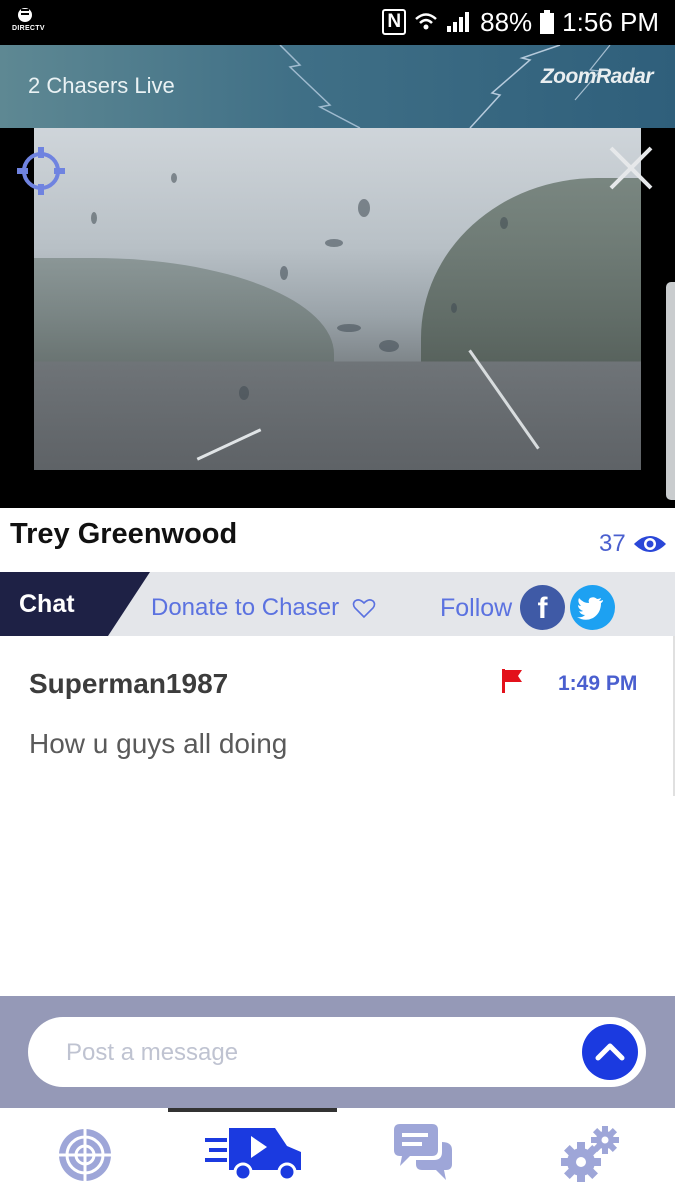  What do you see at coordinates (670, 391) in the screenshot?
I see `scroll-handle` at bounding box center [670, 391].